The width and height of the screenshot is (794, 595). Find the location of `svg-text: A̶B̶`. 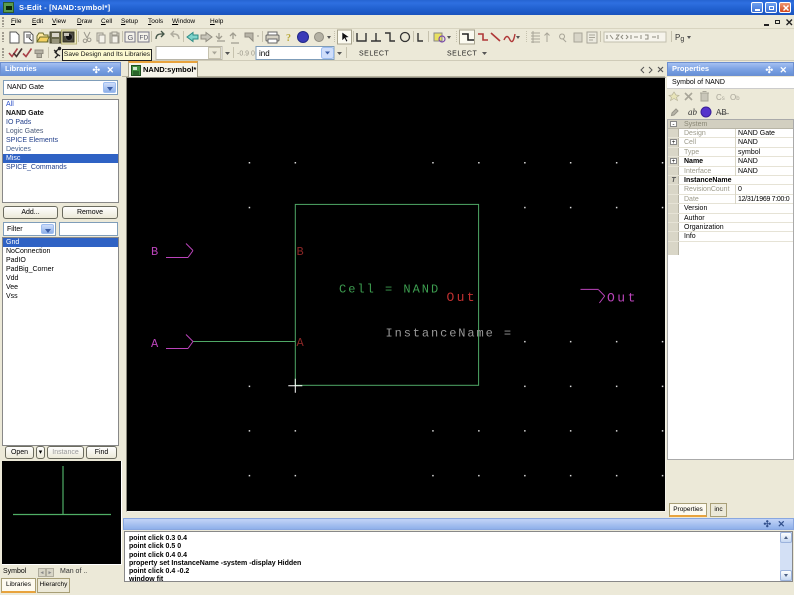

svg-text: A̶B̶ is located at coordinates (723, 112).